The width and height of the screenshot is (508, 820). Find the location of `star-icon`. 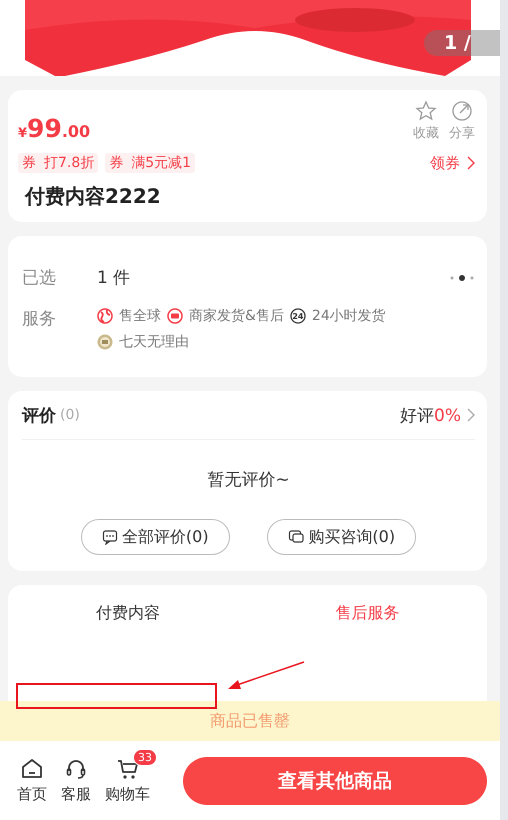

star-icon is located at coordinates (426, 111).